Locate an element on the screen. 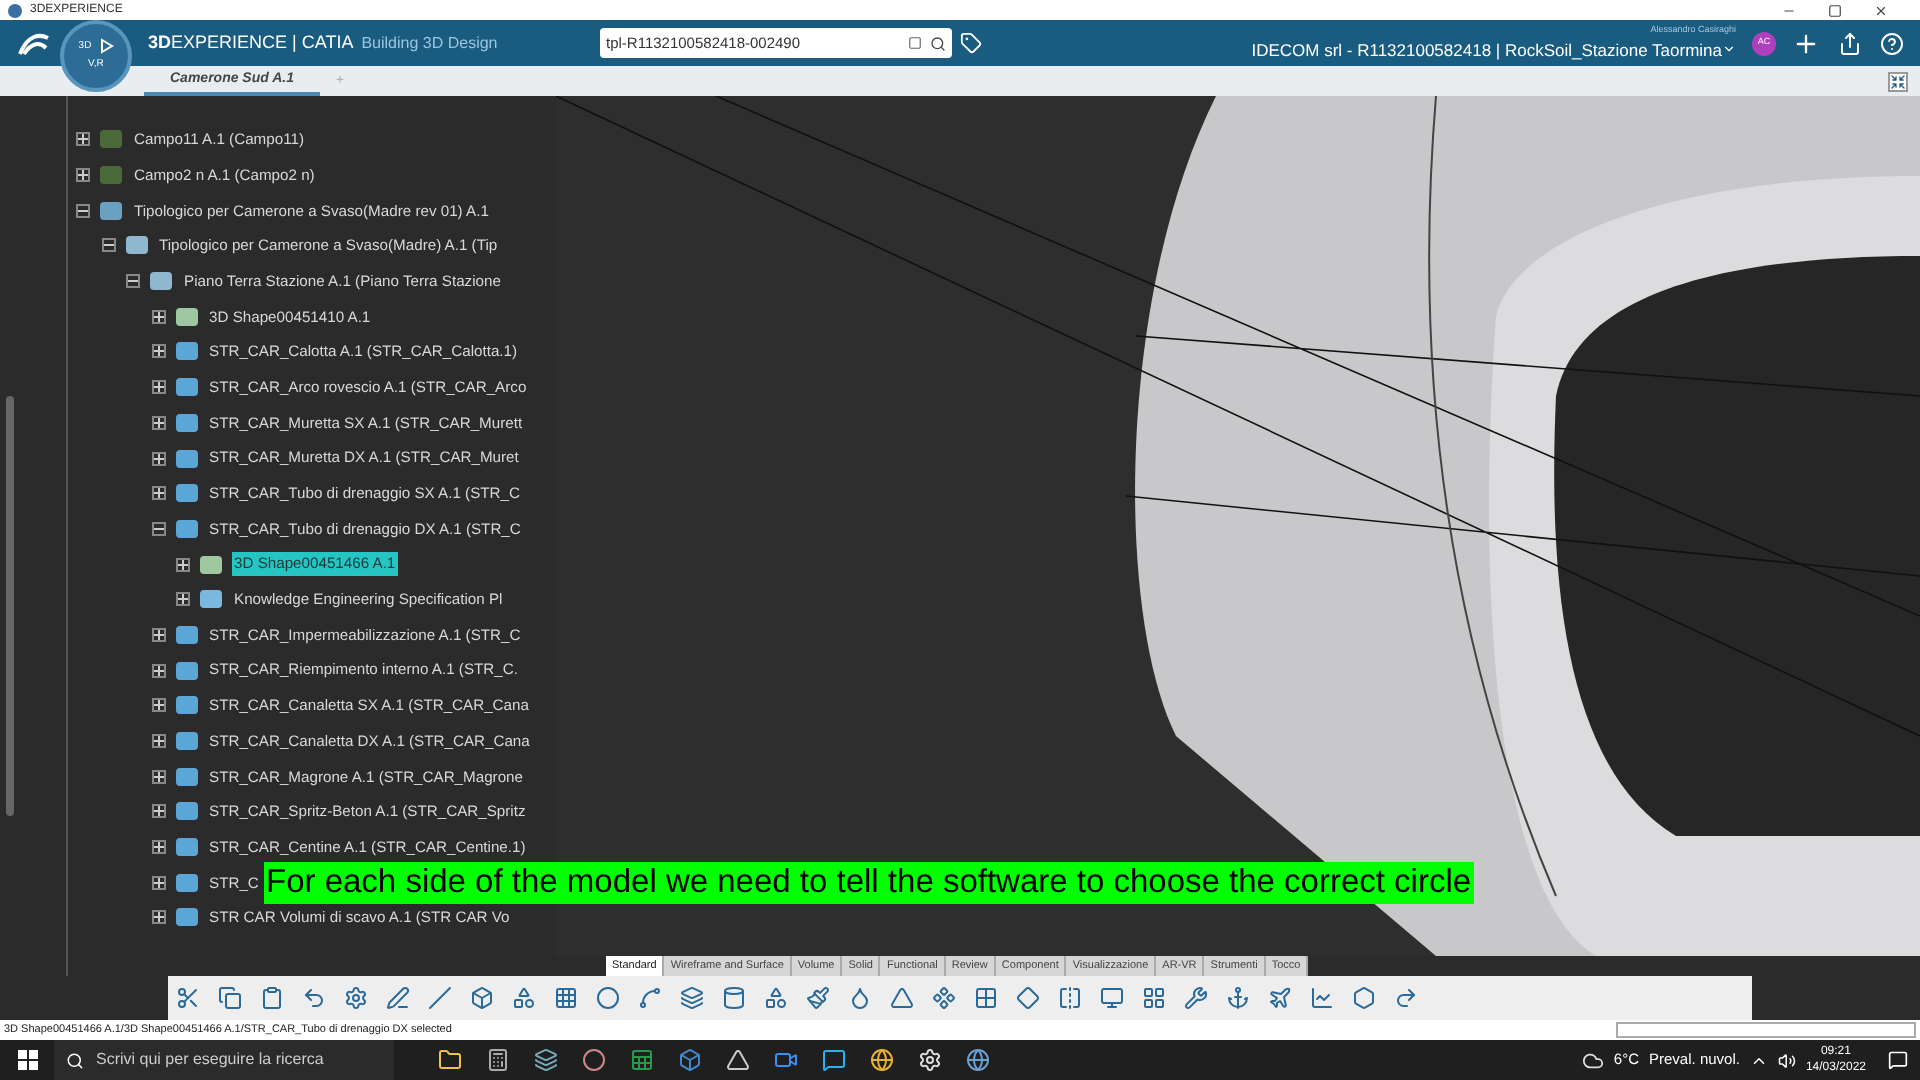  chat-icon is located at coordinates (834, 1060).